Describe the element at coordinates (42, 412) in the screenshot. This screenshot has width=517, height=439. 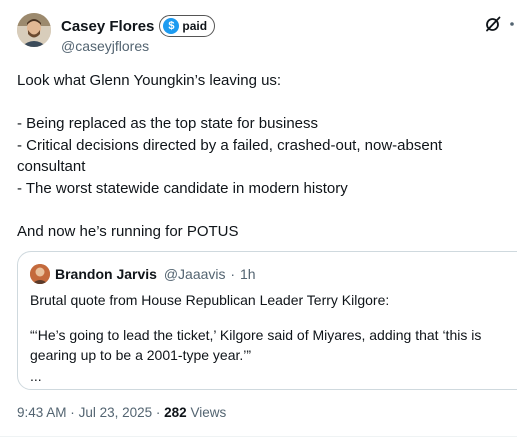
I see `post-time: 9:43 AM` at that location.